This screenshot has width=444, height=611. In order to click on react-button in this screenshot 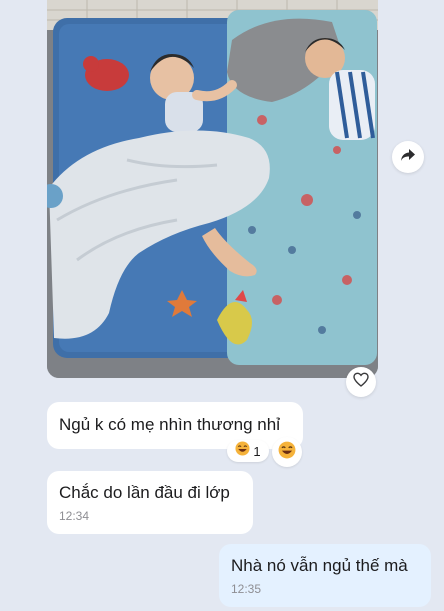, I will do `click(287, 452)`.